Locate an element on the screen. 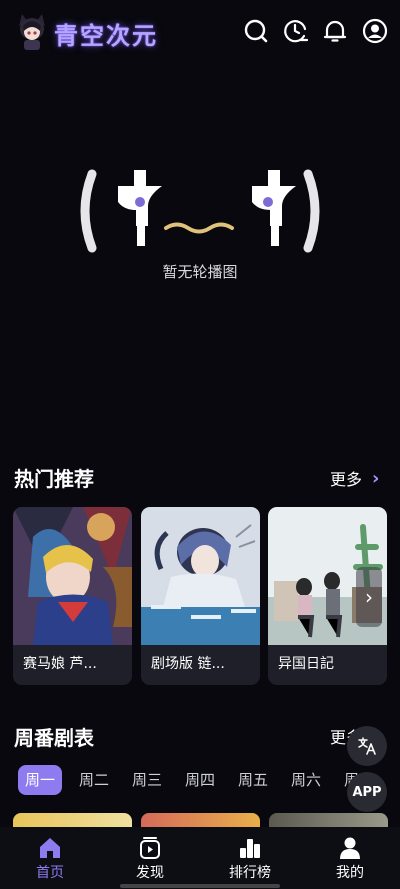  app-download-button: APP is located at coordinates (367, 792).